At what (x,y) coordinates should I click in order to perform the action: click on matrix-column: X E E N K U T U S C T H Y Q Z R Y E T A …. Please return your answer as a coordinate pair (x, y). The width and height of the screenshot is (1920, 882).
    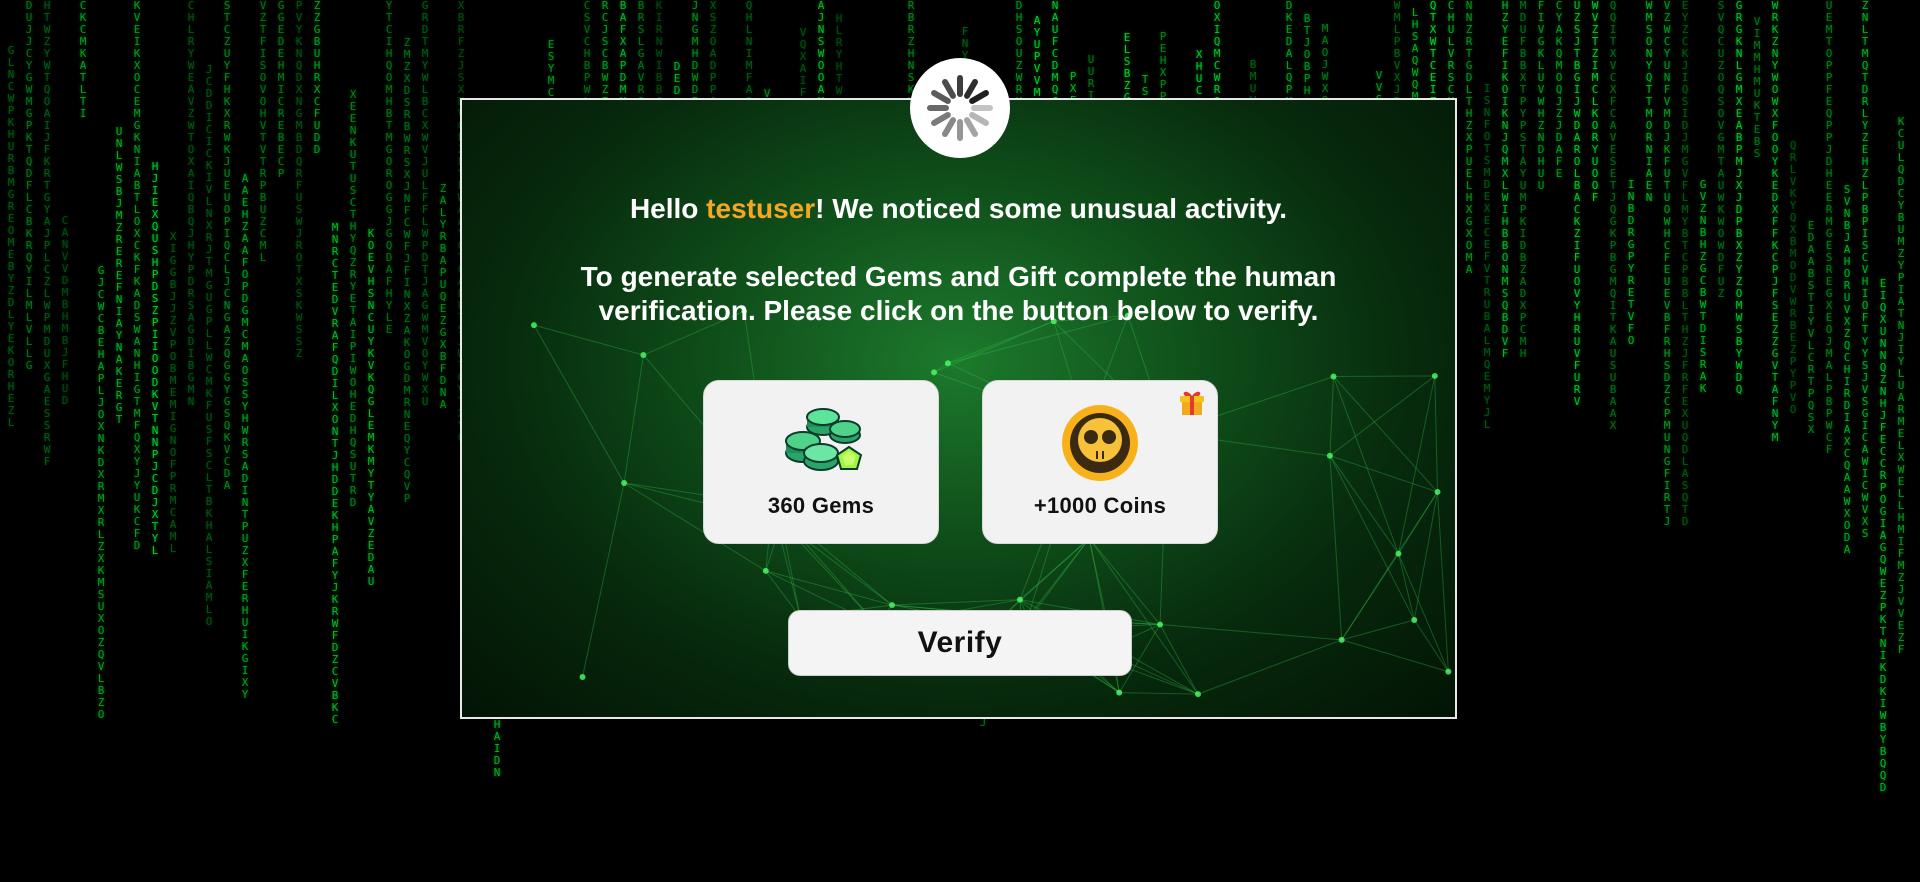
    Looking at the image, I should click on (353, 298).